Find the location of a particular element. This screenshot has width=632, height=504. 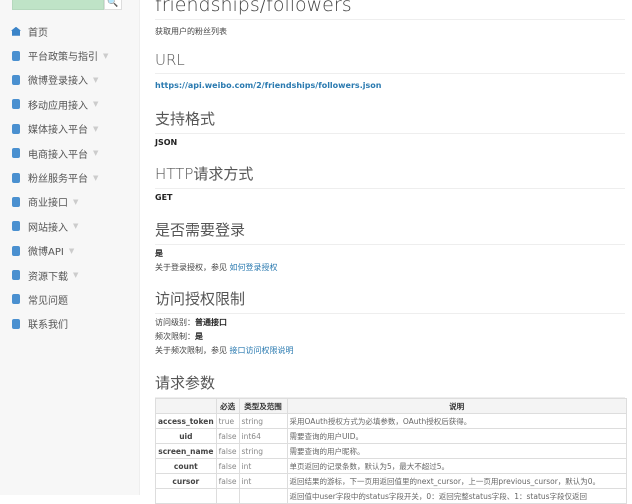

rate-limit: 频次限制：是 is located at coordinates (179, 336).